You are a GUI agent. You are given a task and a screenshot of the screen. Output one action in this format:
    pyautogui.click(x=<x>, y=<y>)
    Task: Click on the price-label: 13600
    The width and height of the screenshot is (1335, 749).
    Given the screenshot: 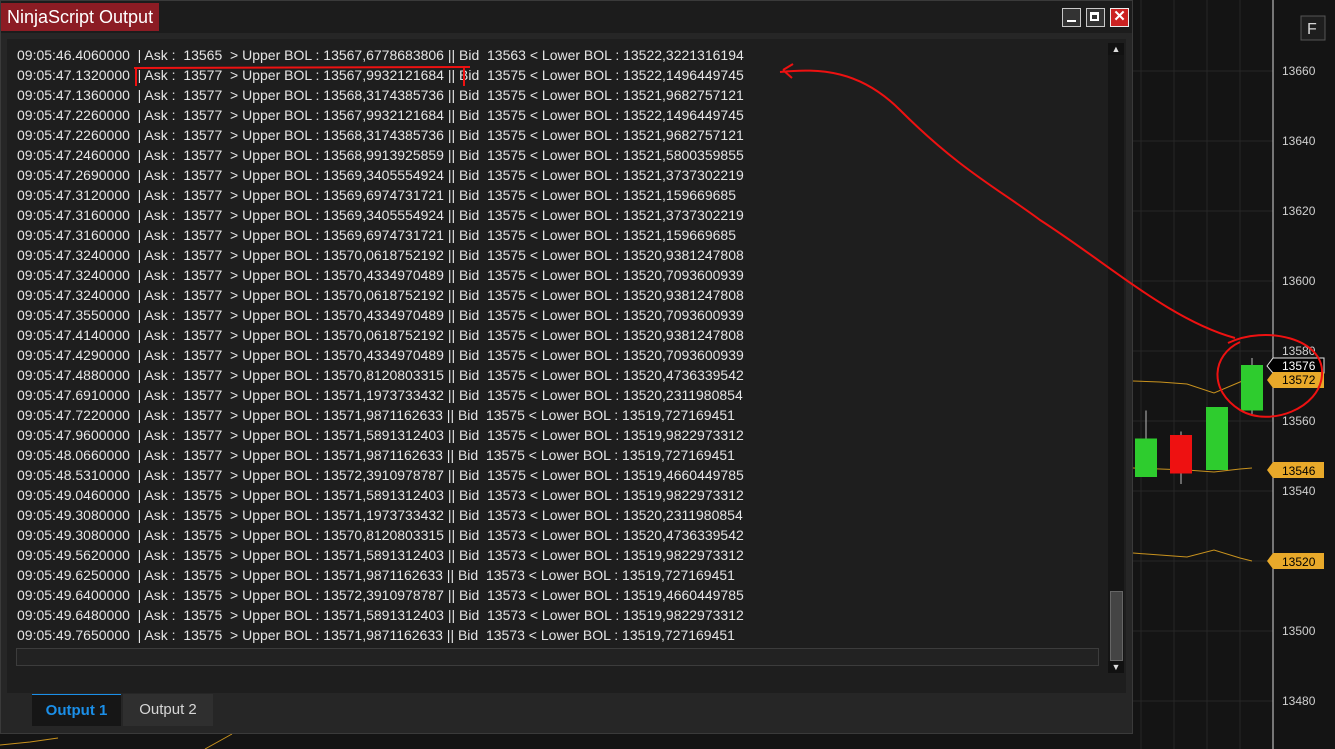 What is the action you would take?
    pyautogui.click(x=1299, y=281)
    